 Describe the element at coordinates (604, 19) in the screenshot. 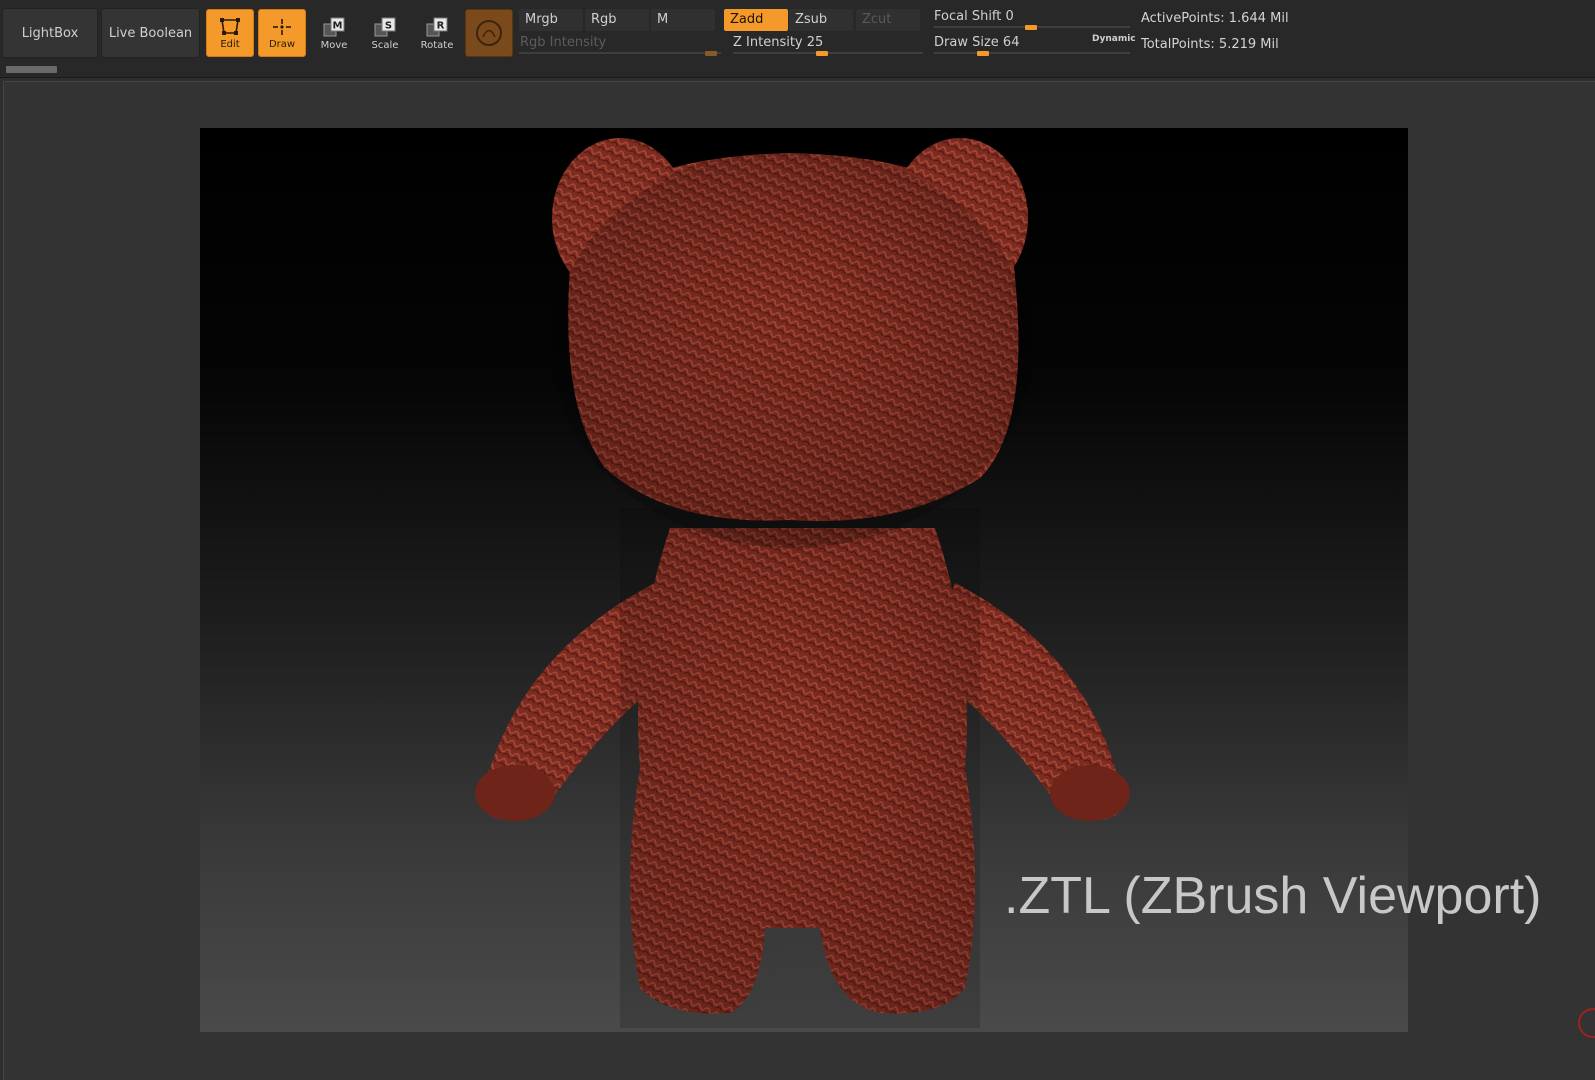

I see `rgb-label: Rgb` at that location.